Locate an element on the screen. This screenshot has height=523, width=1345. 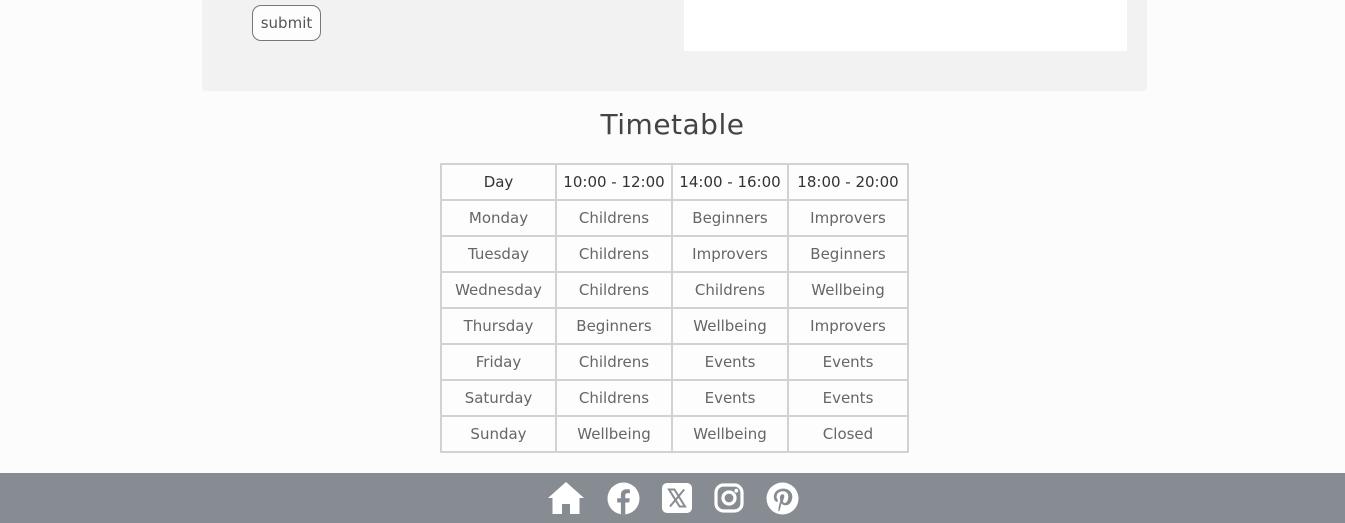
table-row: Tuesday Childrens Improvers Beginners is located at coordinates (674, 254).